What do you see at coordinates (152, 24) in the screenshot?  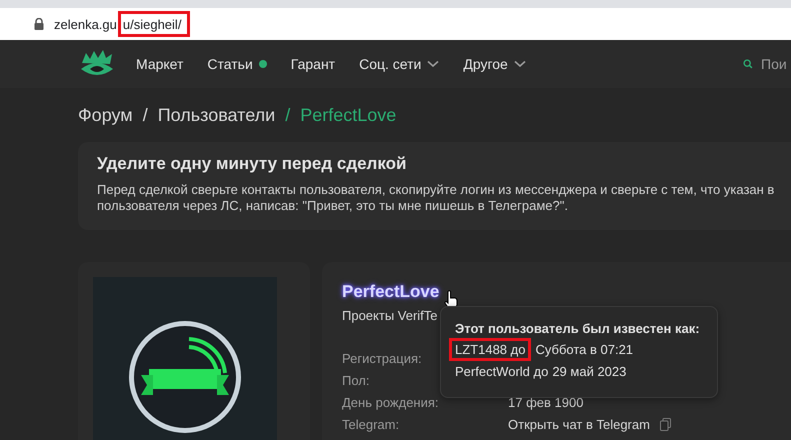 I see `url-path-text: u/siegheil/` at bounding box center [152, 24].